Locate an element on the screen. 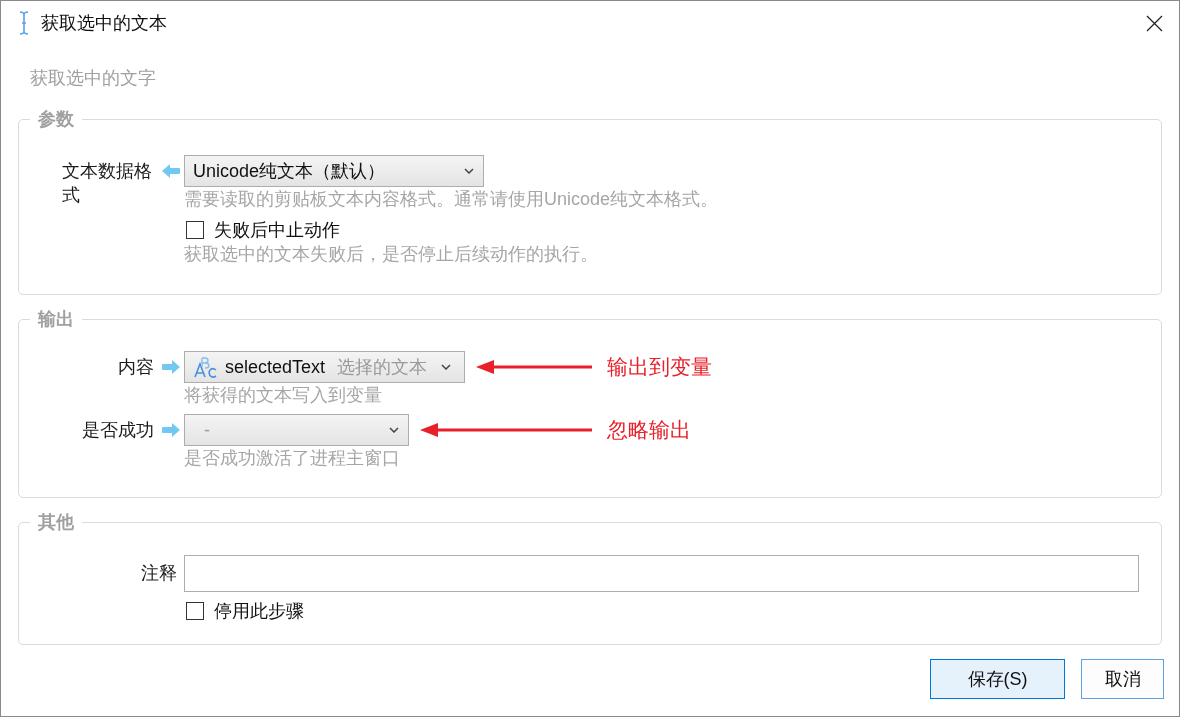  group-title: 参数 is located at coordinates (56, 119).